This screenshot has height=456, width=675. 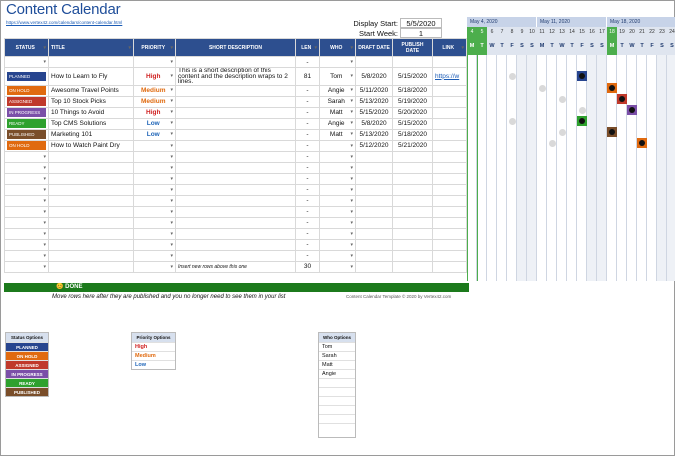 What do you see at coordinates (91, 145) in the screenshot?
I see `title-cell: How to Watch Paint Dry` at bounding box center [91, 145].